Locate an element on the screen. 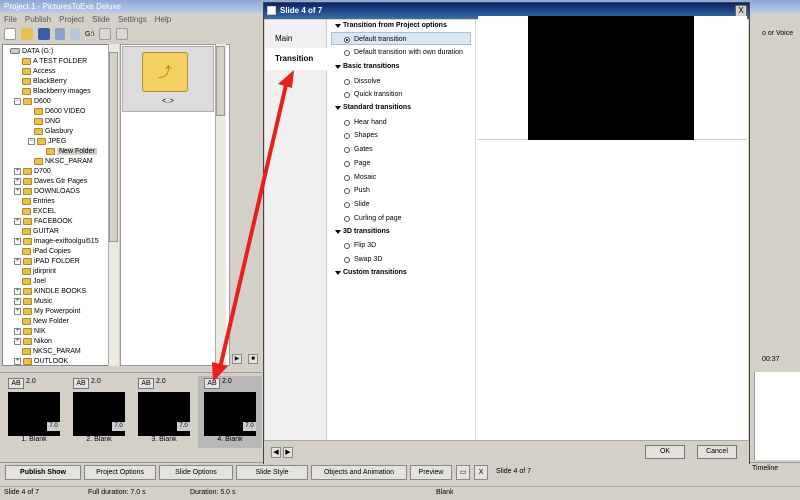  undo-icon is located at coordinates (60, 34).